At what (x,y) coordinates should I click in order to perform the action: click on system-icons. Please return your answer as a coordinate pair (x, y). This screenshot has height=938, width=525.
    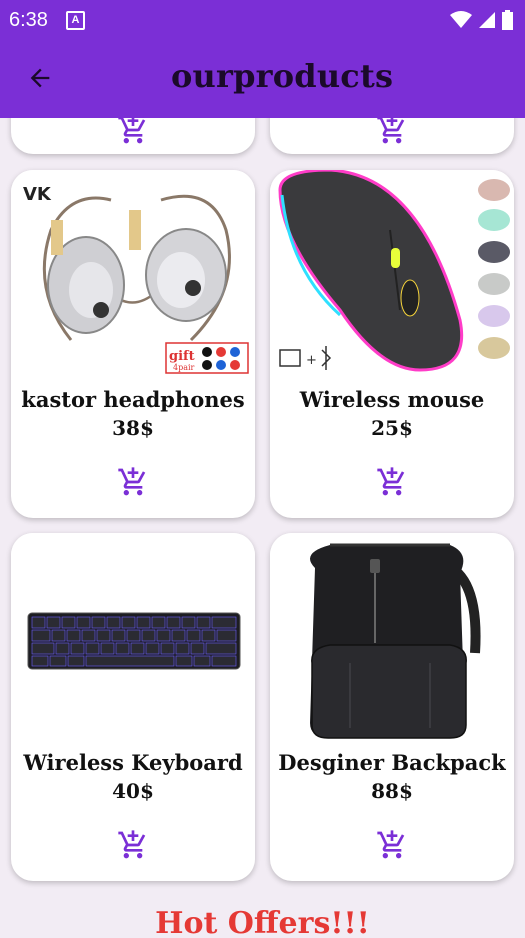
    Looking at the image, I should click on (481, 20).